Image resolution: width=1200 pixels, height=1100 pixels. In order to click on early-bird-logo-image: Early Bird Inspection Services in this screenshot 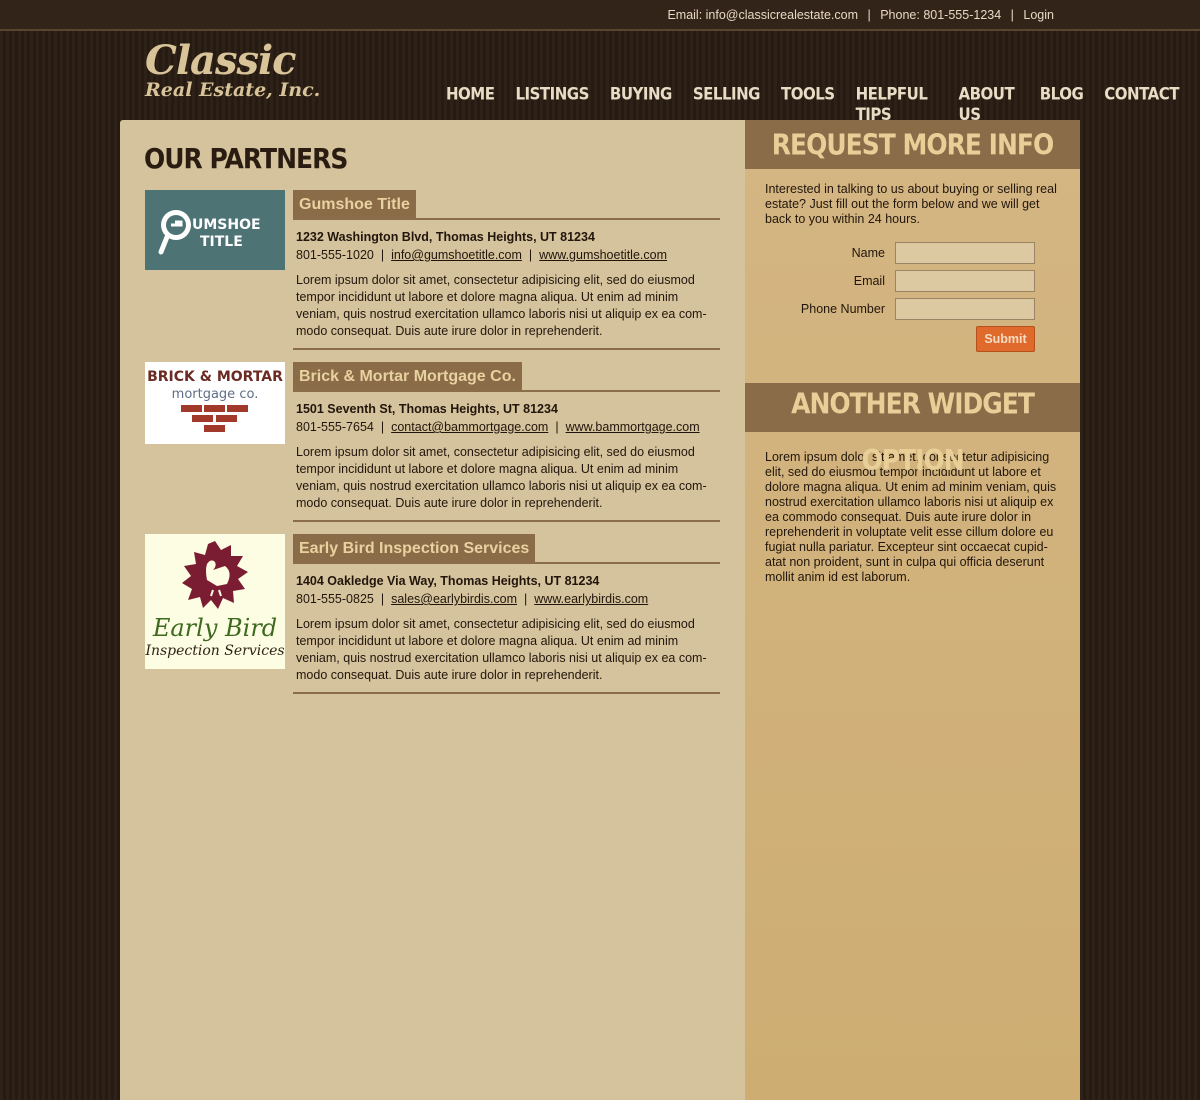, I will do `click(214, 601)`.